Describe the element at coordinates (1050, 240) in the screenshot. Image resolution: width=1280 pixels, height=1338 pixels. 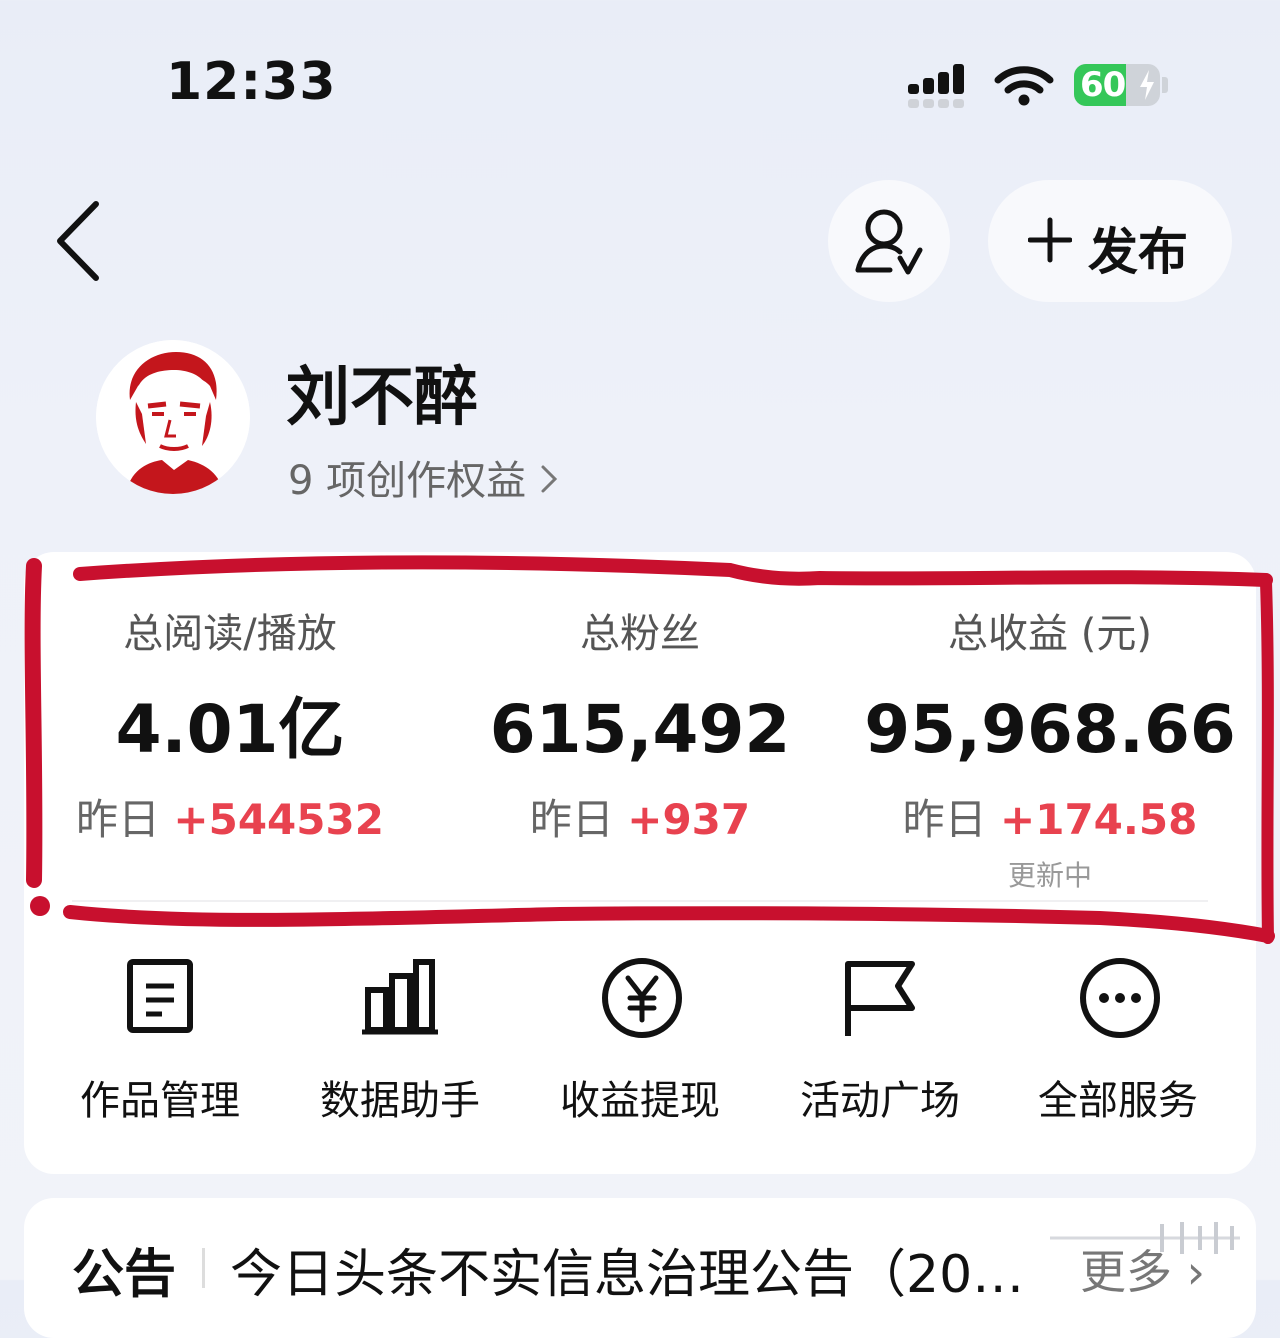
I see `plus-icon` at that location.